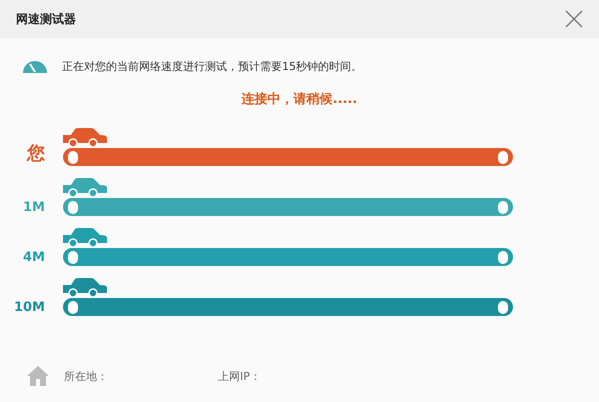 The width and height of the screenshot is (599, 402). I want to click on info-text: 正在对您的当前网络速度进行测试，预计需要15秒钟的时间。, so click(212, 66).